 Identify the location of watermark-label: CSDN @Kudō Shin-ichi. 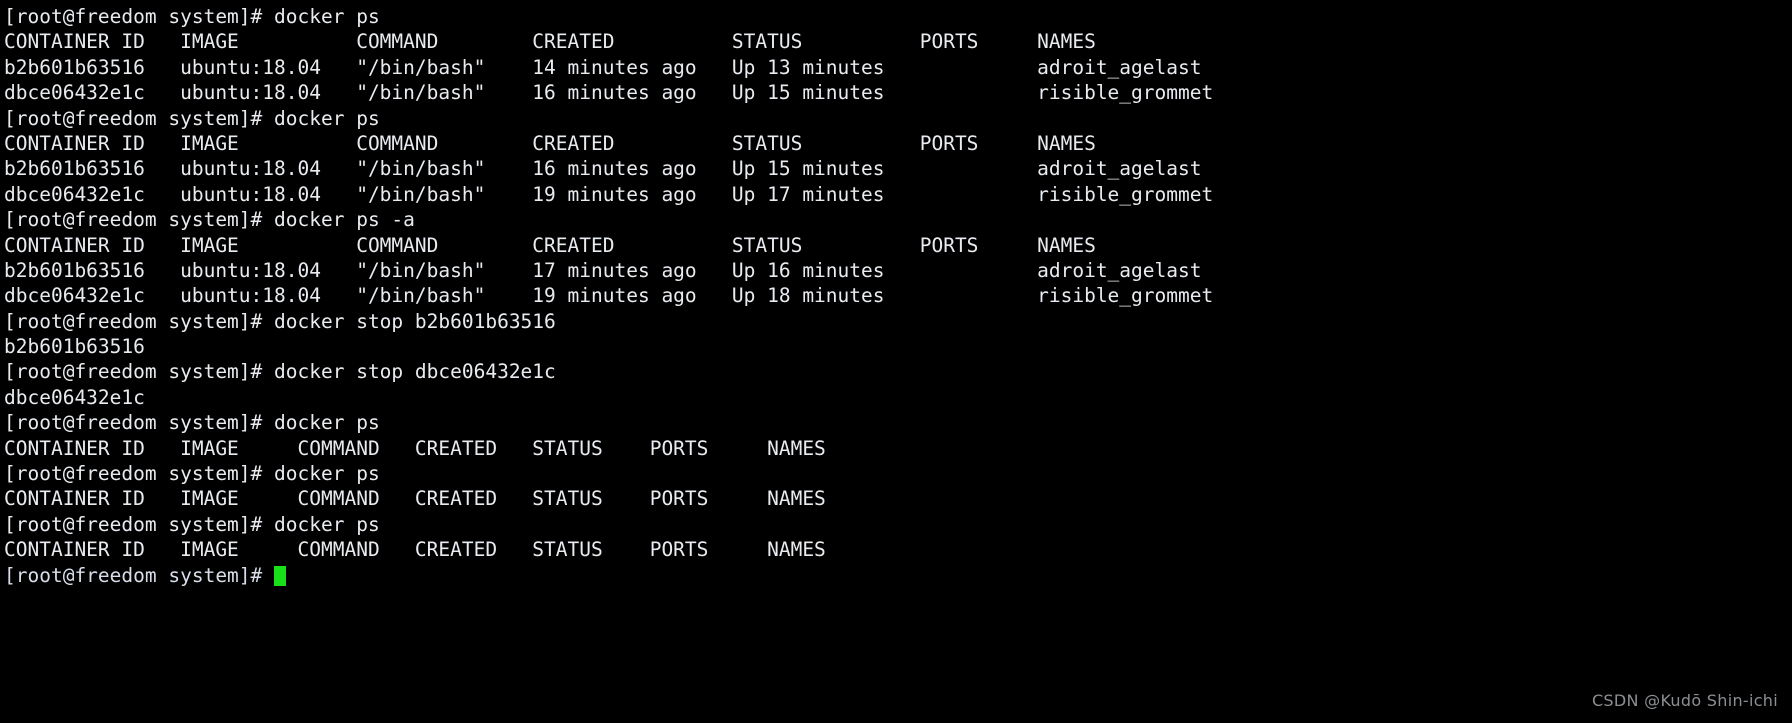
(1684, 700).